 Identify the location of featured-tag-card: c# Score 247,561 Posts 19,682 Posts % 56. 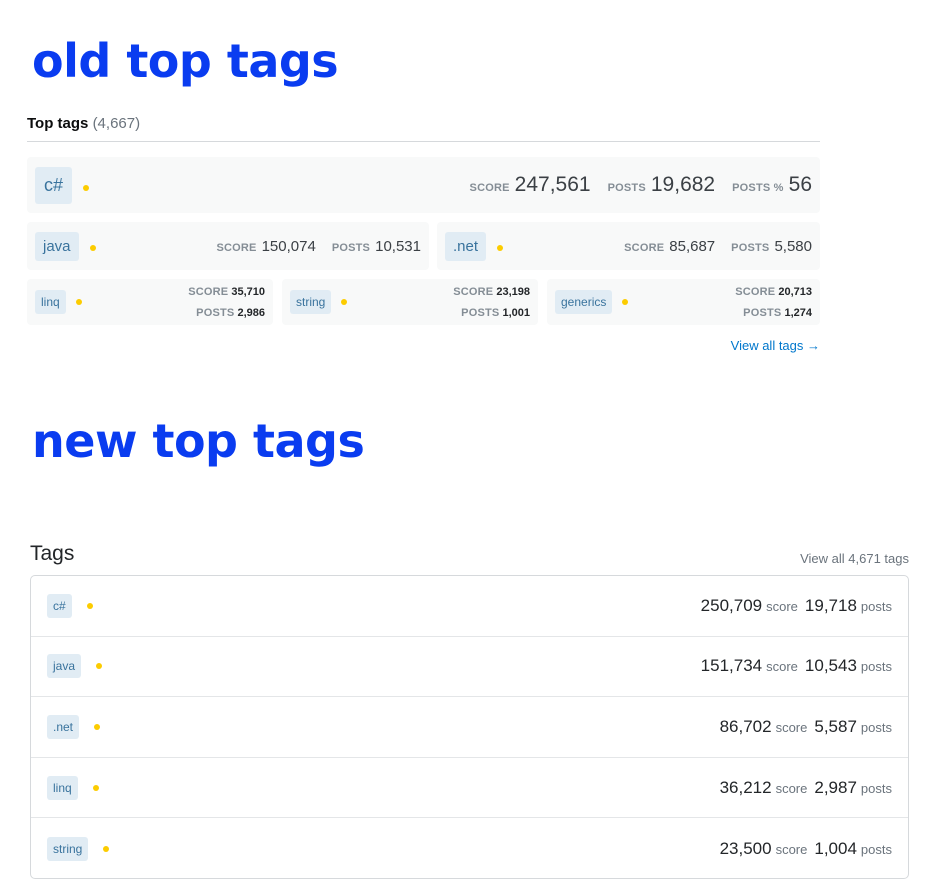
(423, 185).